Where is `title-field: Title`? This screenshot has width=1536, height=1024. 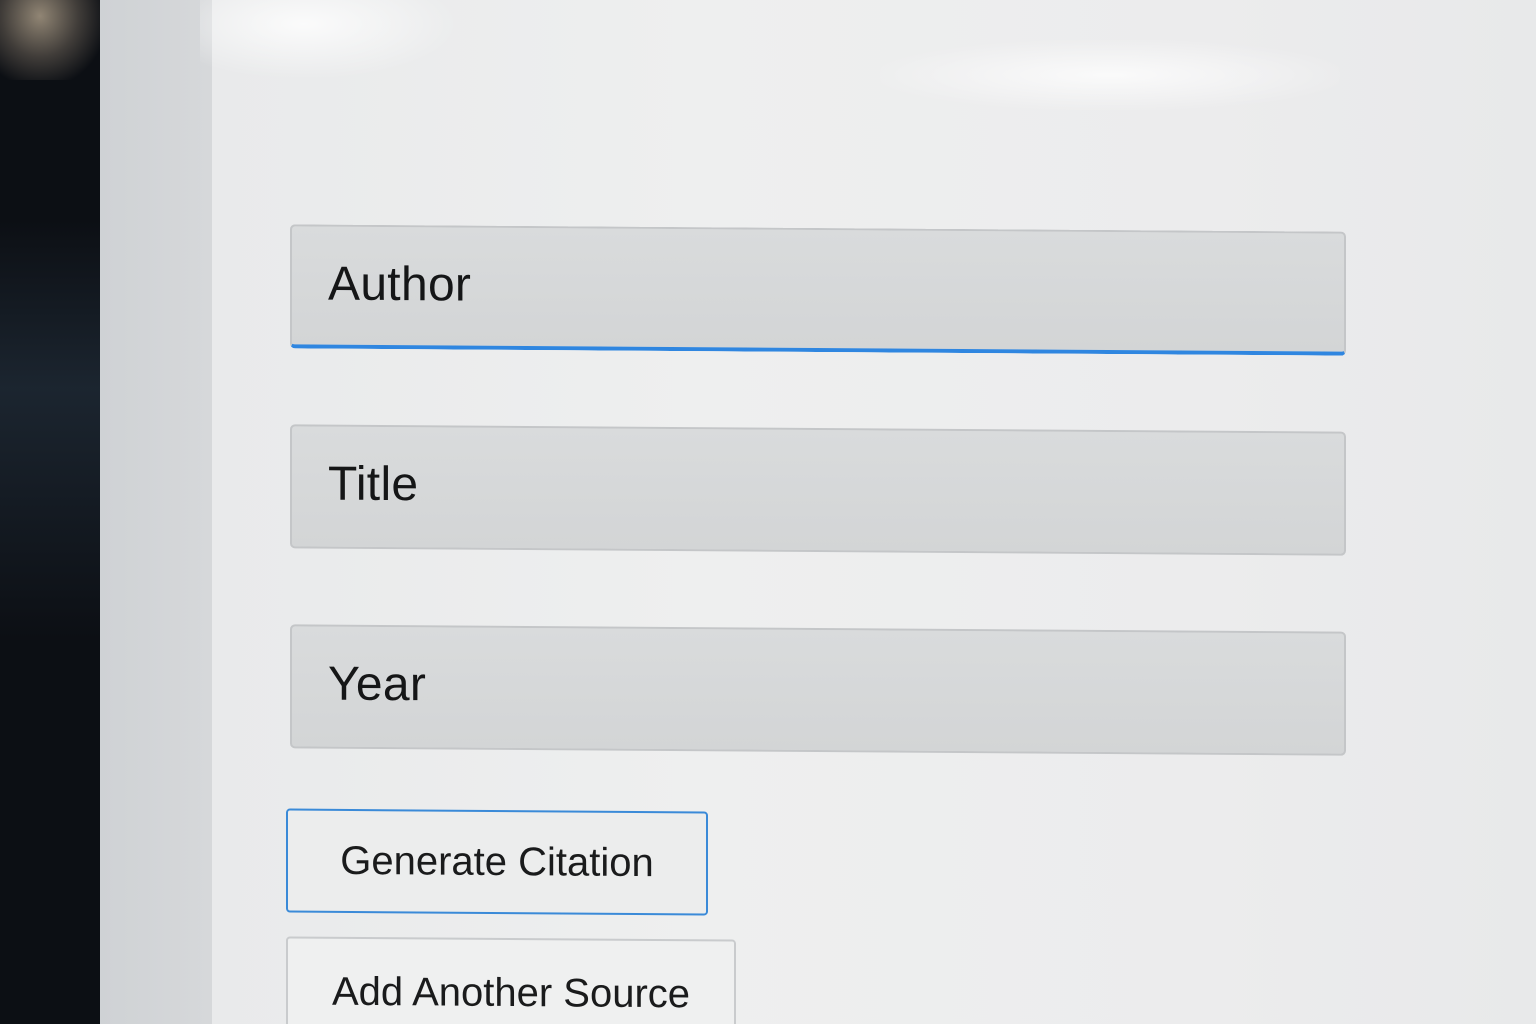 title-field: Title is located at coordinates (818, 490).